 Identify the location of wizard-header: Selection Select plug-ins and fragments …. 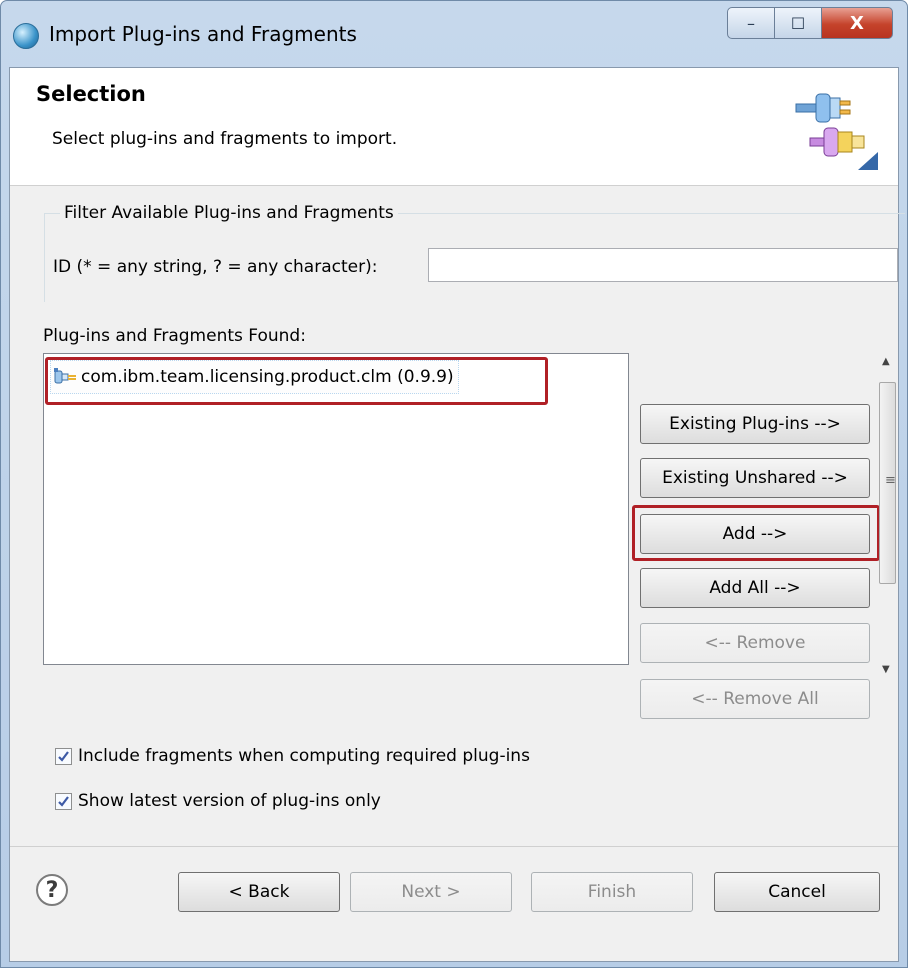
(454, 127).